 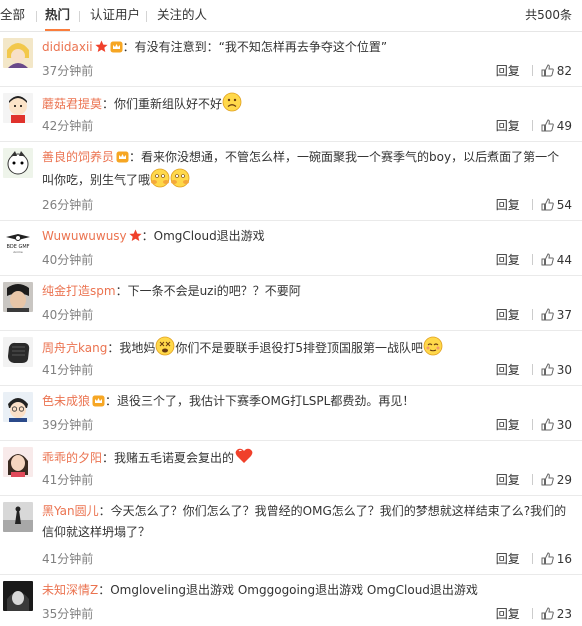 What do you see at coordinates (74, 348) in the screenshot?
I see `comment-username: 周舟亢kang` at bounding box center [74, 348].